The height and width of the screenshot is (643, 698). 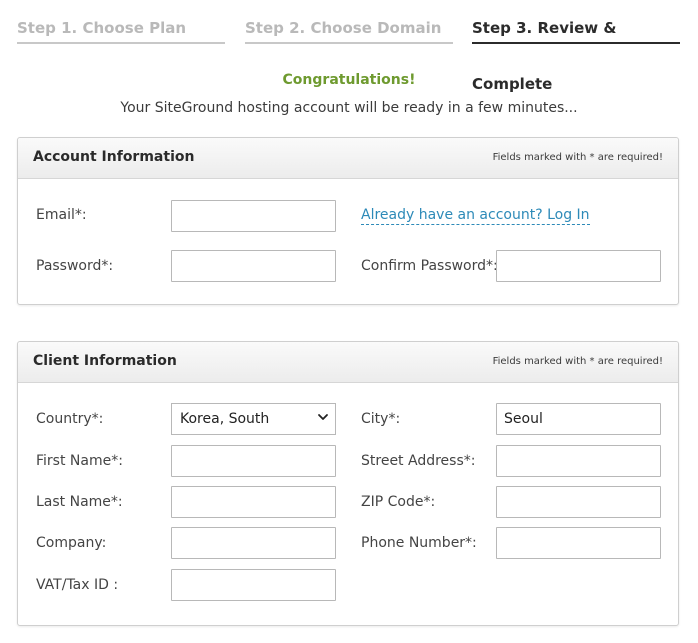 I want to click on client-panel-title: Client Information, so click(x=105, y=361).